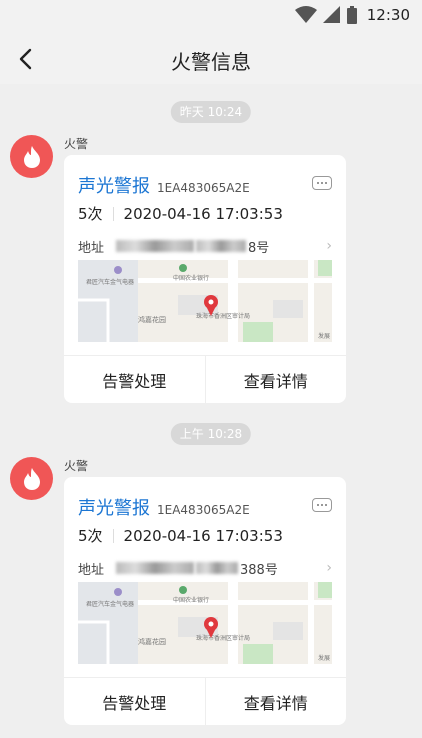 This screenshot has width=422, height=738. I want to click on address-suffix: 8号, so click(259, 248).